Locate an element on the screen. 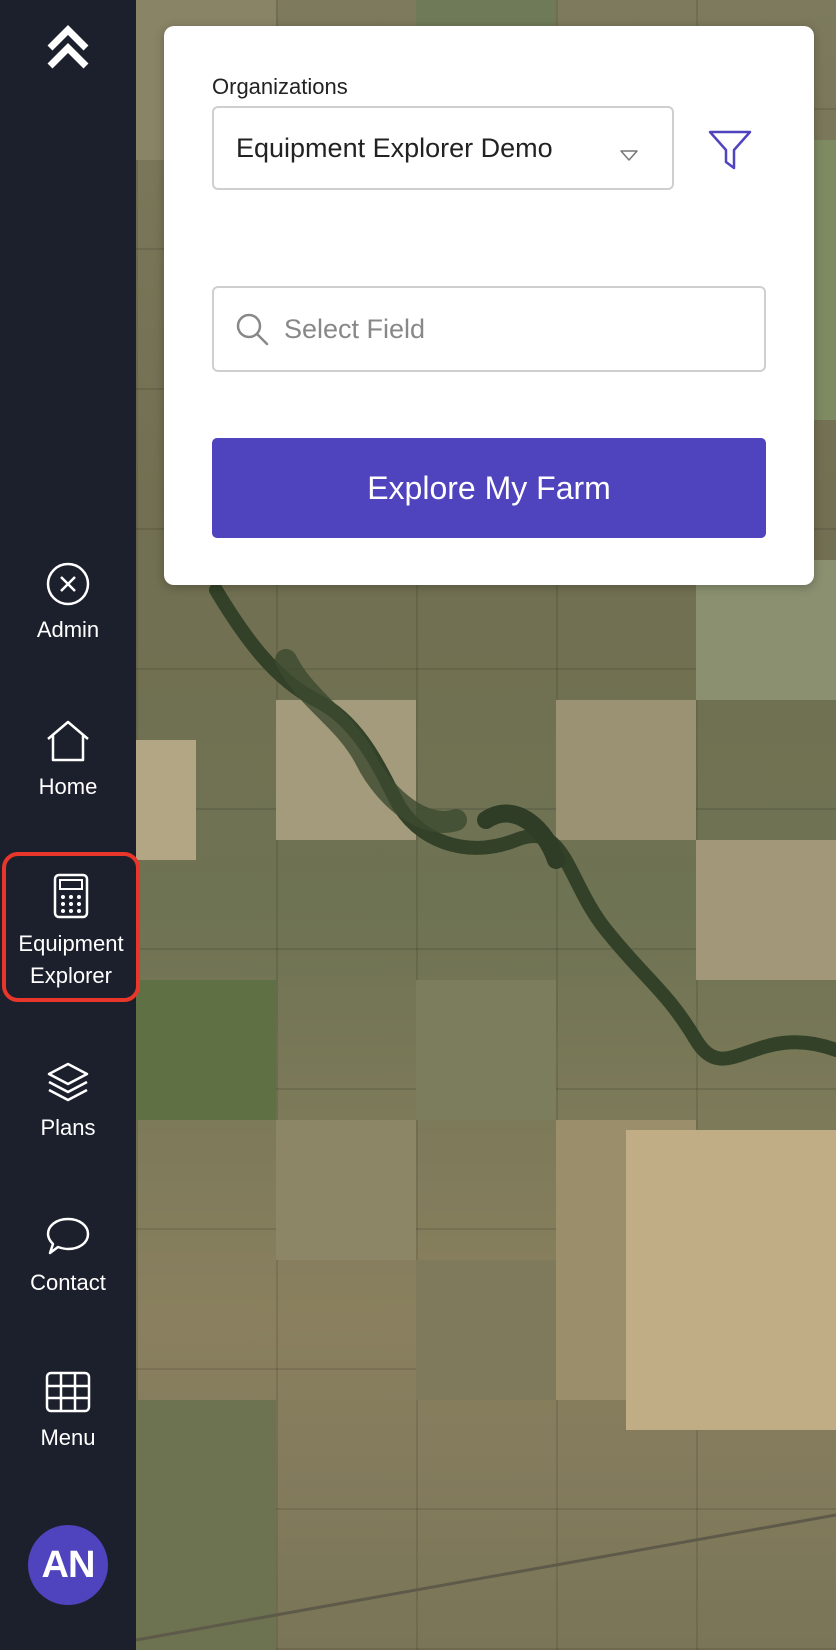 This screenshot has height=1650, width=836. organization-select-value: Equipment Explorer Demo is located at coordinates (394, 147).